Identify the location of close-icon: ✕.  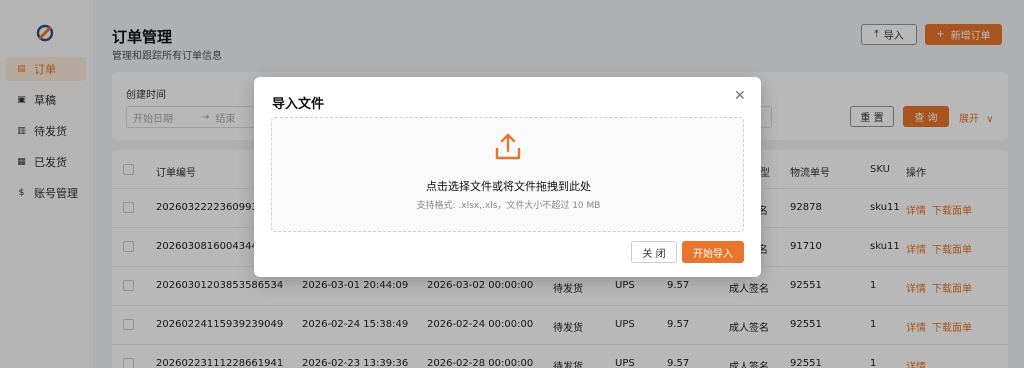
(740, 96).